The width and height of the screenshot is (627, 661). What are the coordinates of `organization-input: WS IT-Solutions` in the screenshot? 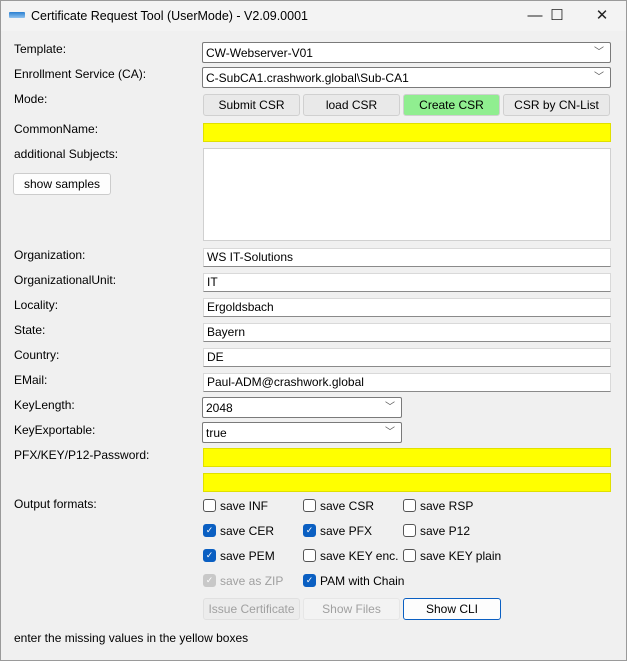 It's located at (407, 257).